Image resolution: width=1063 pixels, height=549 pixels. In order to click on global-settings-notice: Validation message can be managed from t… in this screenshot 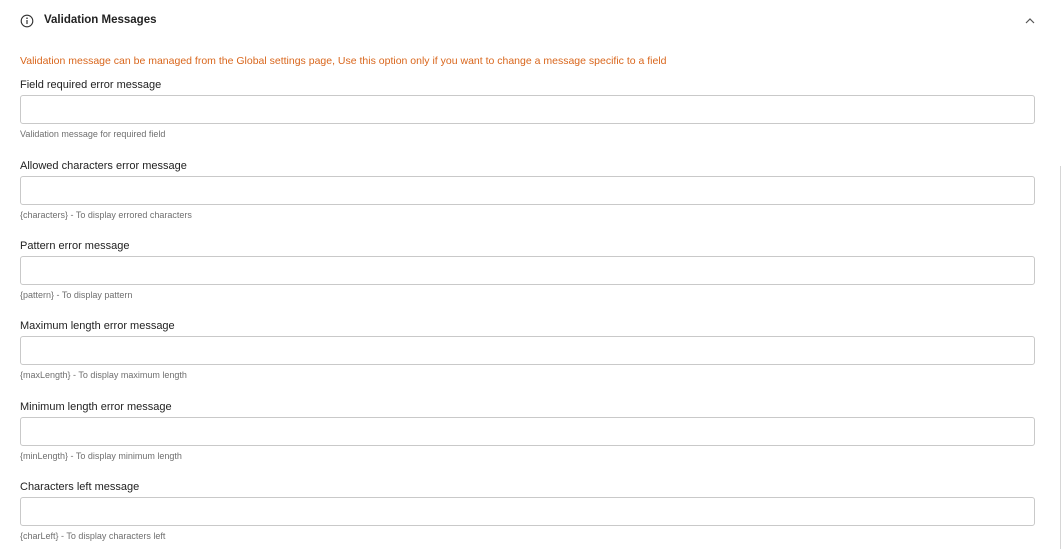, I will do `click(343, 61)`.